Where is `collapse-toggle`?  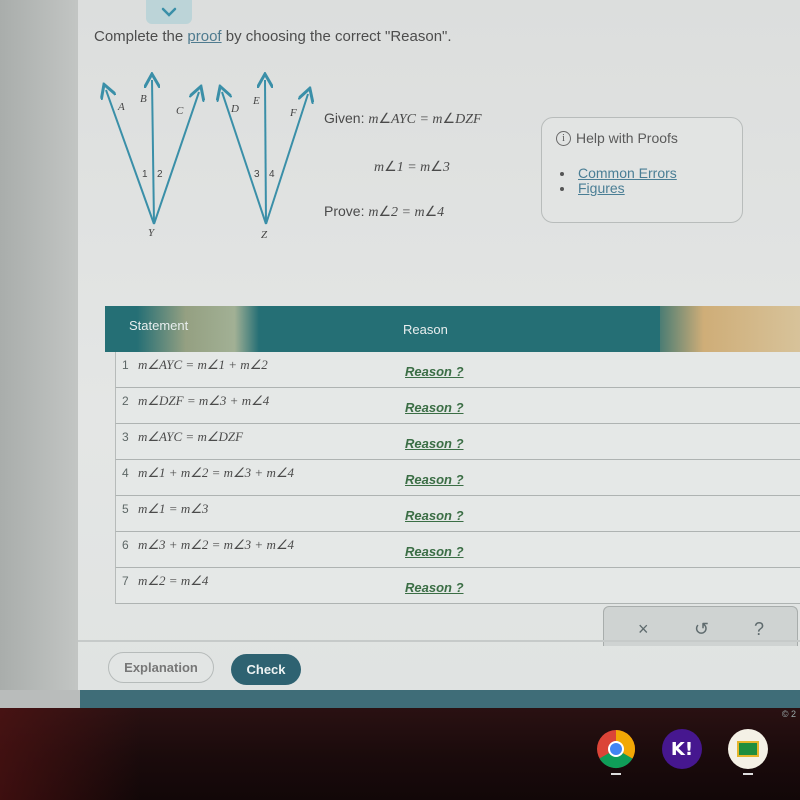 collapse-toggle is located at coordinates (169, 12).